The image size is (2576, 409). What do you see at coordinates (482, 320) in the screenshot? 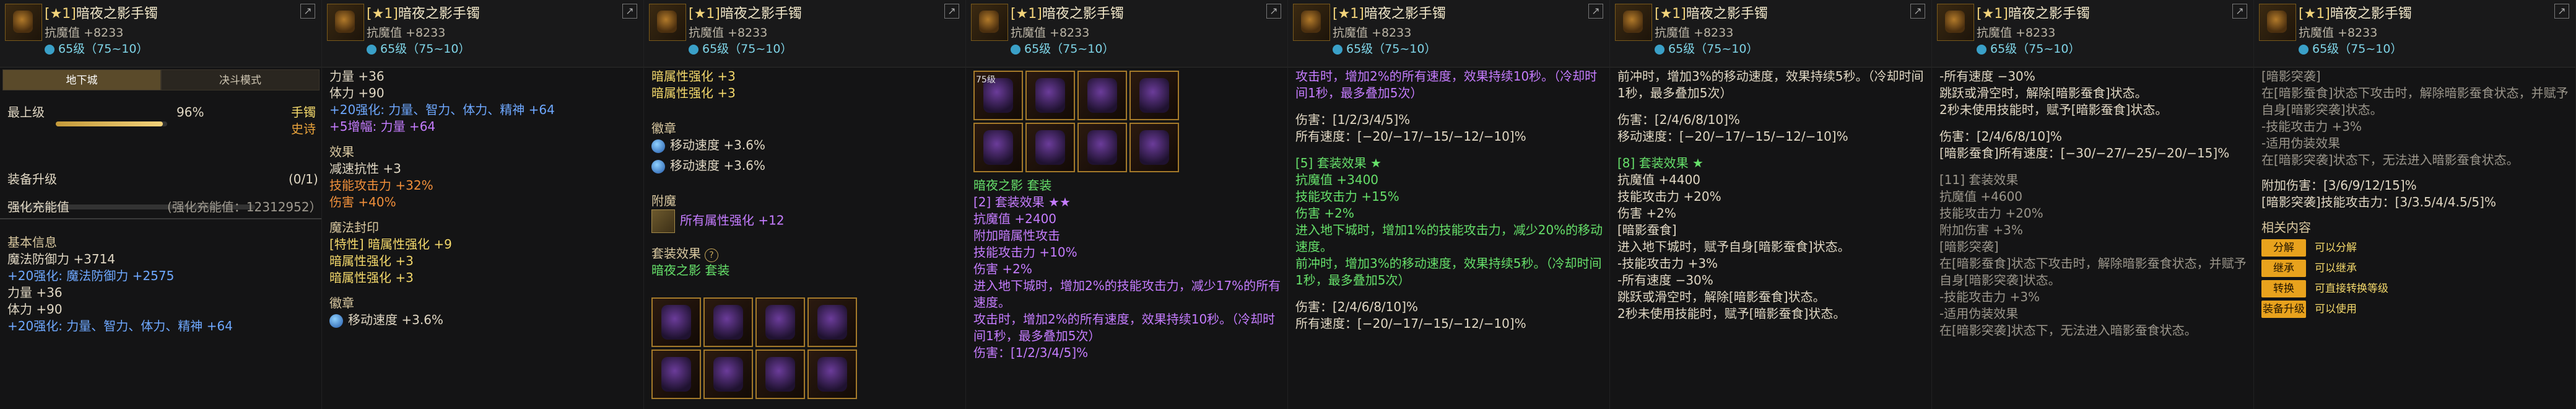
I see `badge-row: 移动速度 +3.6%` at bounding box center [482, 320].